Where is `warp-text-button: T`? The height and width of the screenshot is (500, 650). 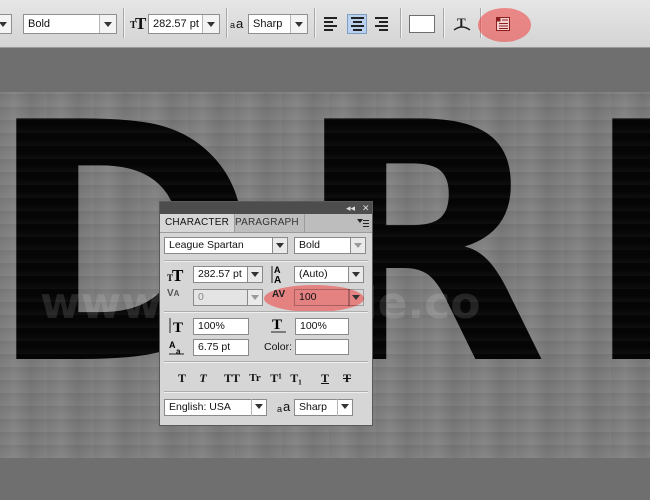
warp-text-button: T is located at coordinates (462, 24).